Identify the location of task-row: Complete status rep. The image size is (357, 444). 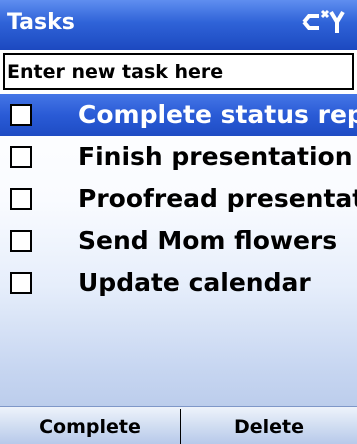
(178, 115).